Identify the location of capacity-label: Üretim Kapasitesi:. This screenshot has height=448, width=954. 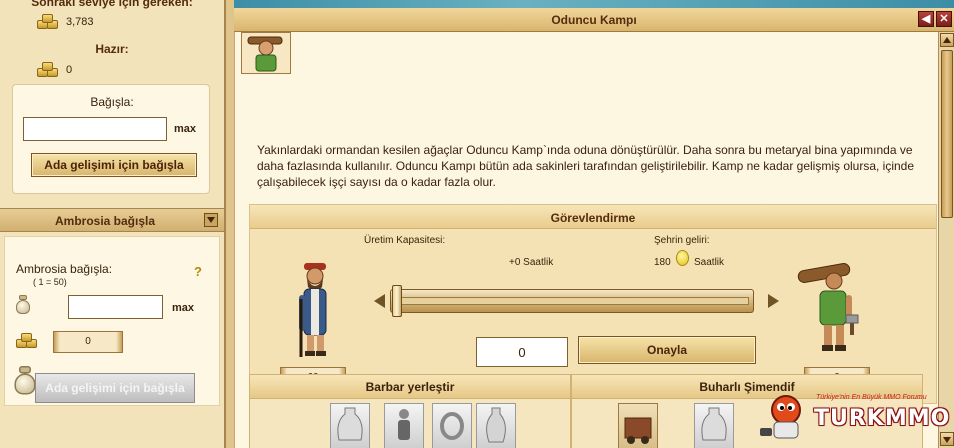
(405, 240).